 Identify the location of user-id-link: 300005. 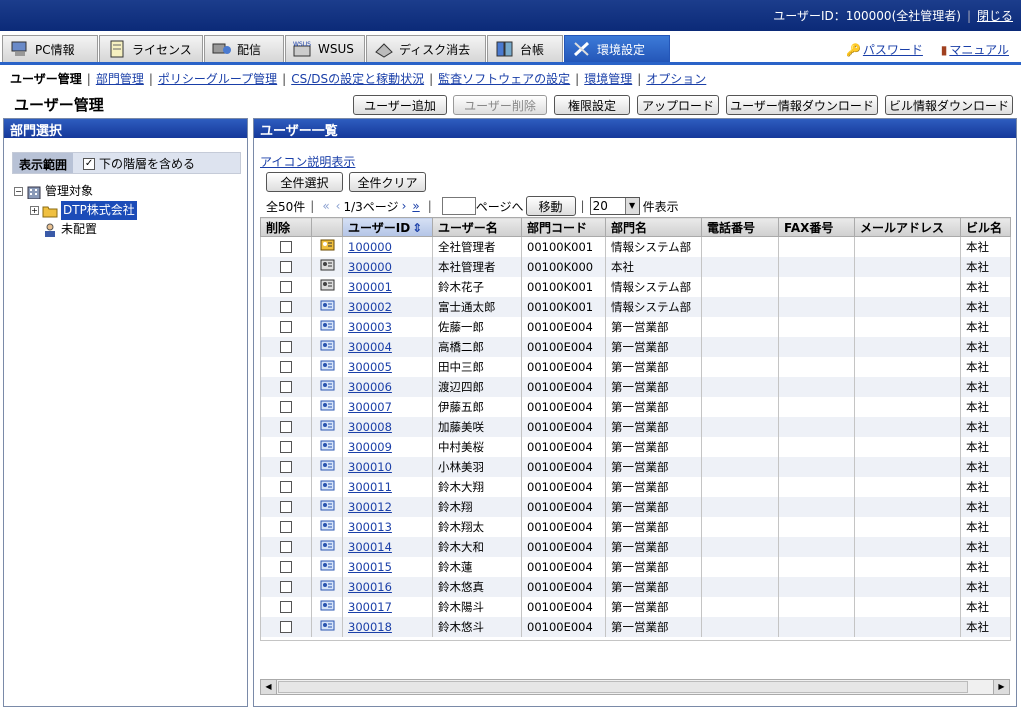
(387, 366).